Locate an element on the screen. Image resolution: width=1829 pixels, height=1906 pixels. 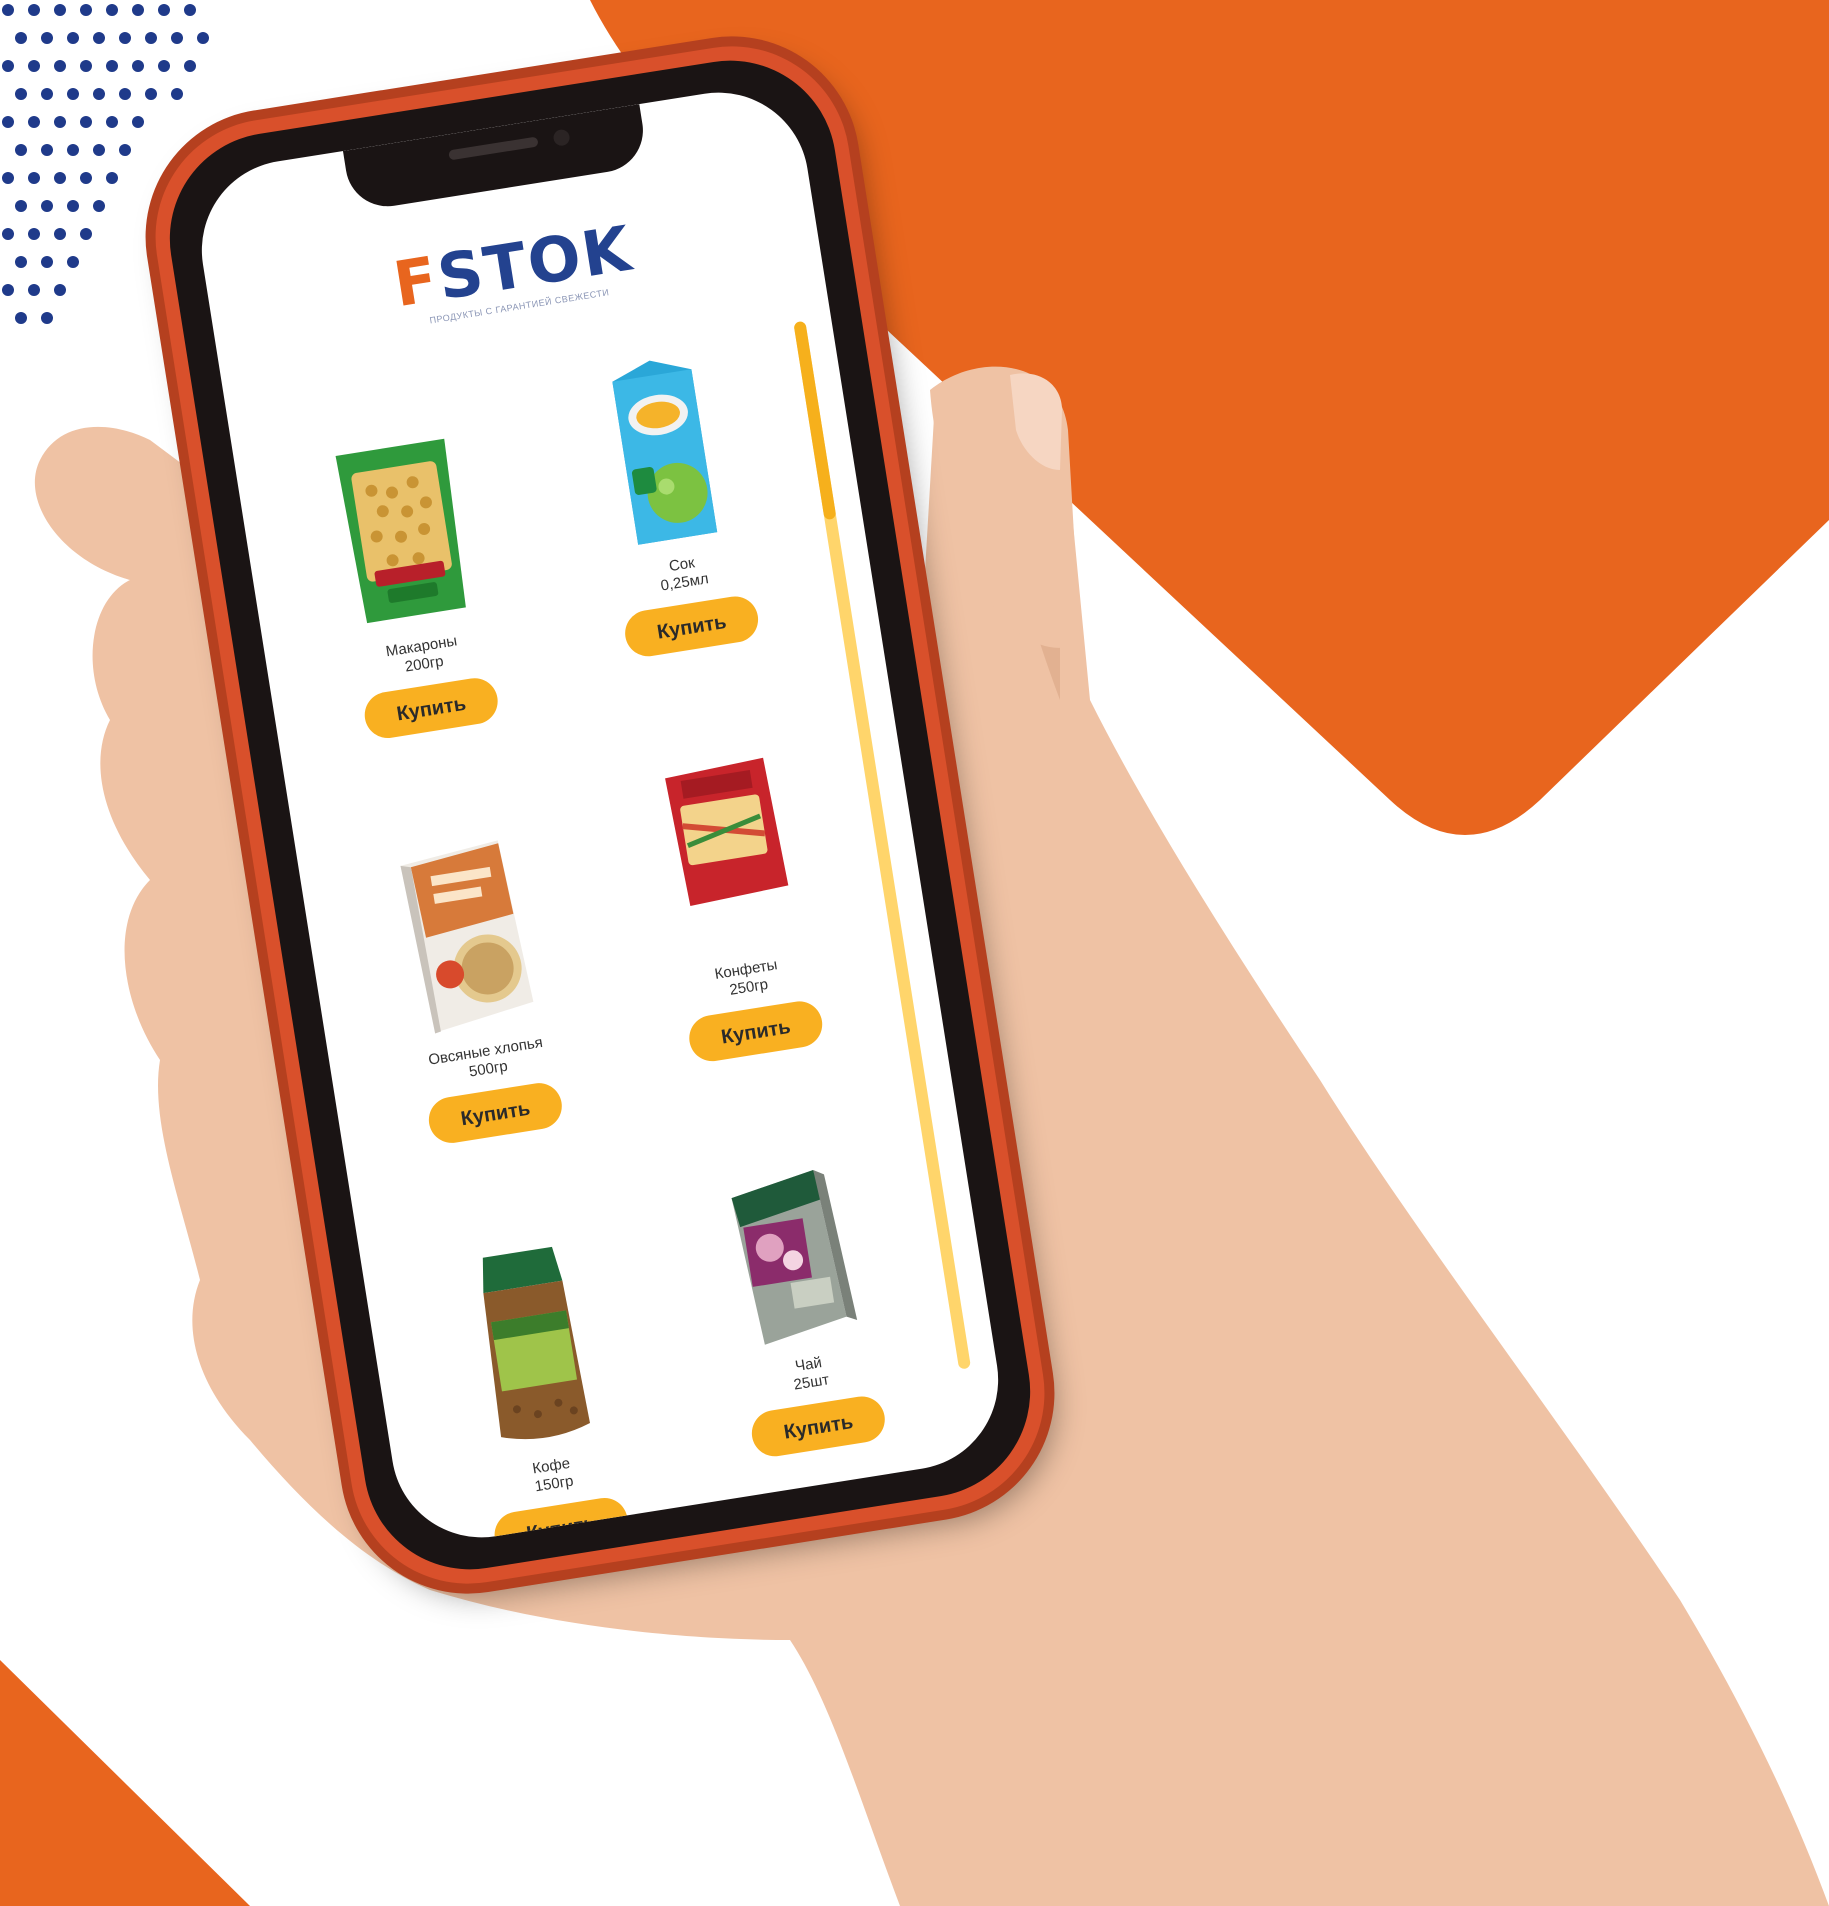
oat-flakes-box-icon is located at coordinates (467, 937).